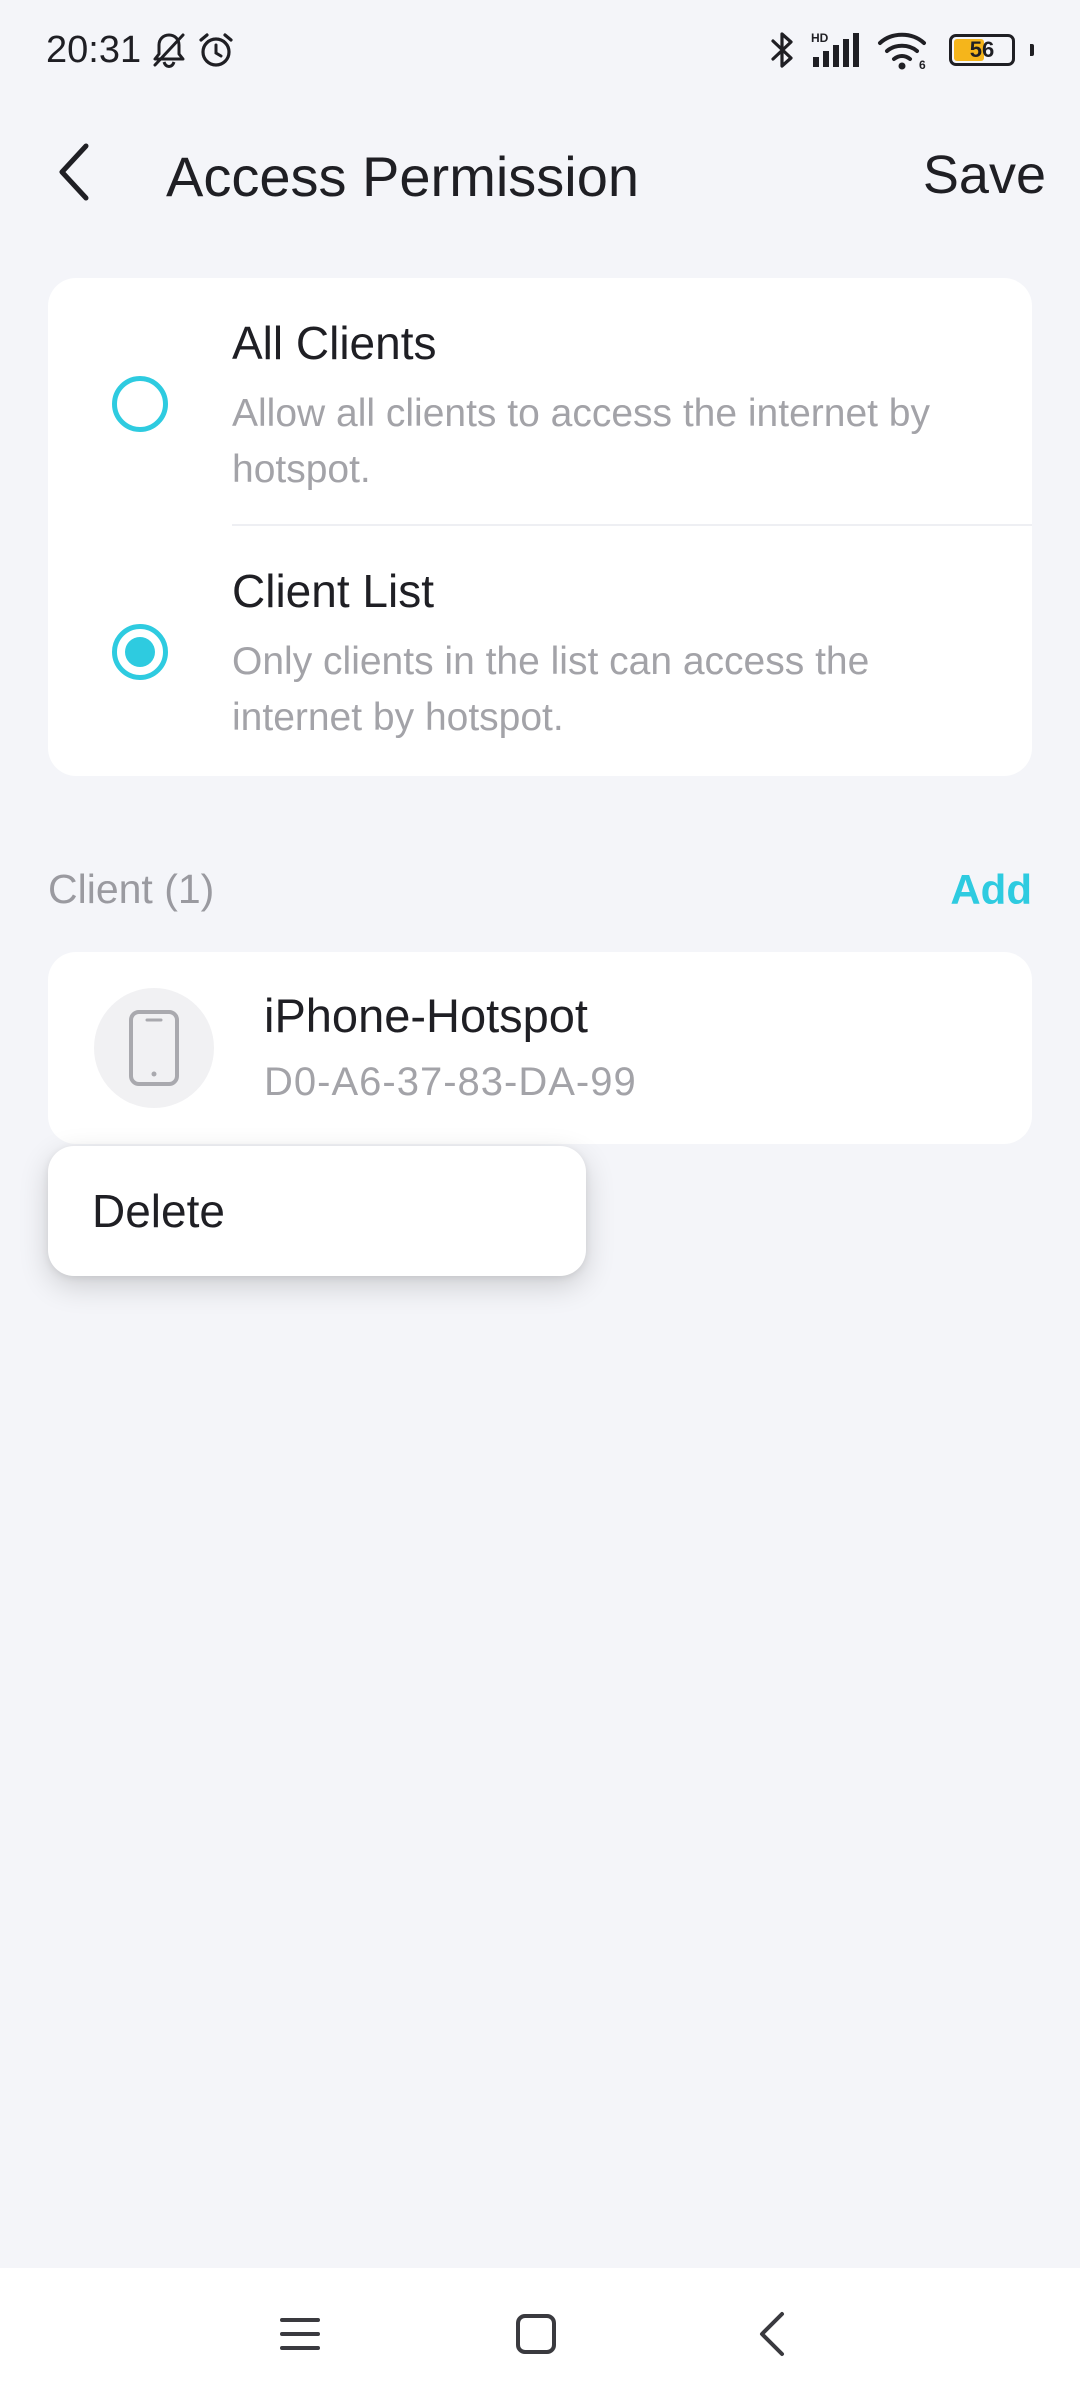 The height and width of the screenshot is (2400, 1080). I want to click on status-left: 20:31, so click(140, 50).